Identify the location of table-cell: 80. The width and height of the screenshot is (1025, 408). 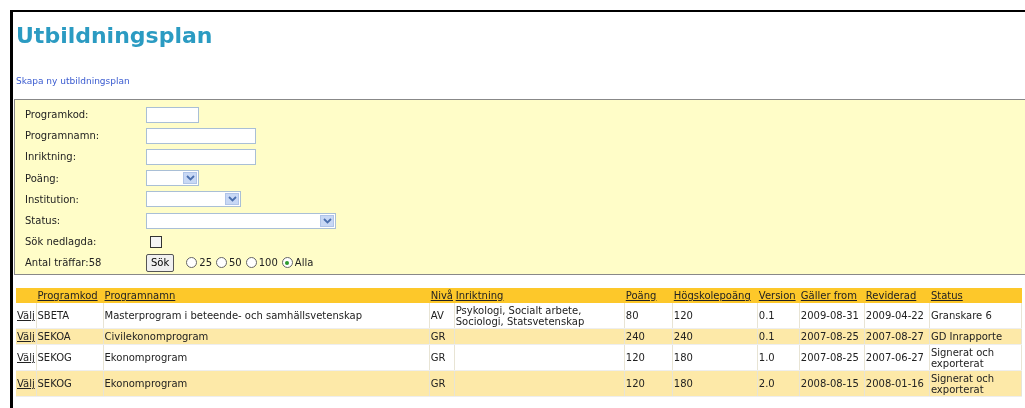
(632, 315).